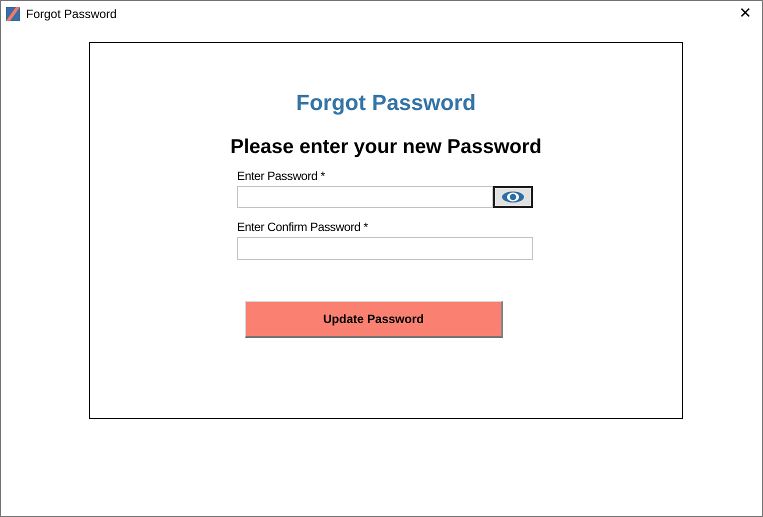 The image size is (763, 517). I want to click on eye-icon, so click(513, 197).